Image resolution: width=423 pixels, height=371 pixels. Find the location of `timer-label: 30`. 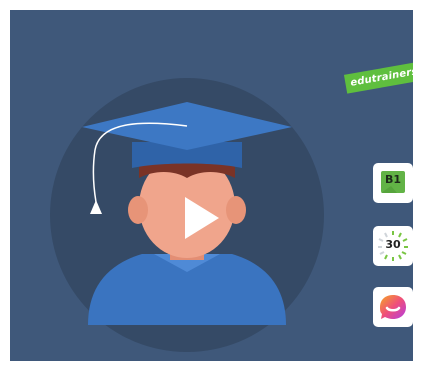

timer-label: 30 is located at coordinates (393, 244).